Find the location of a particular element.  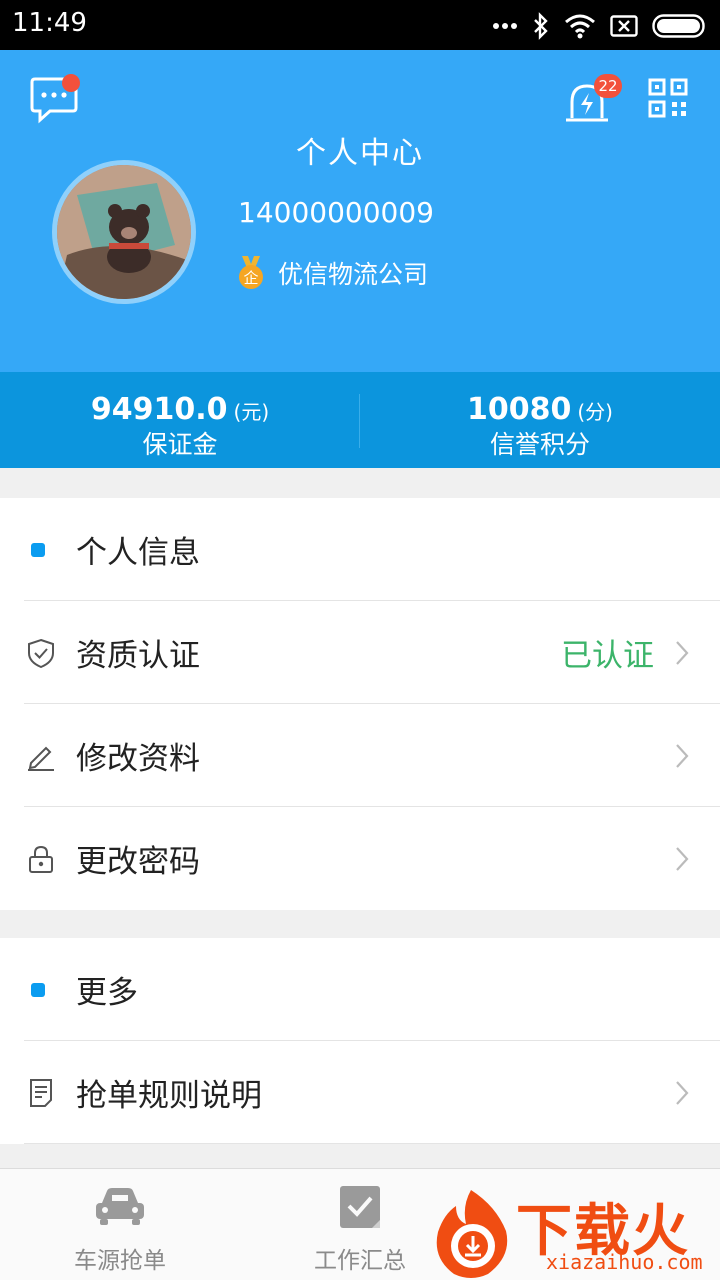

user-phone: 14000000009 is located at coordinates (336, 212).